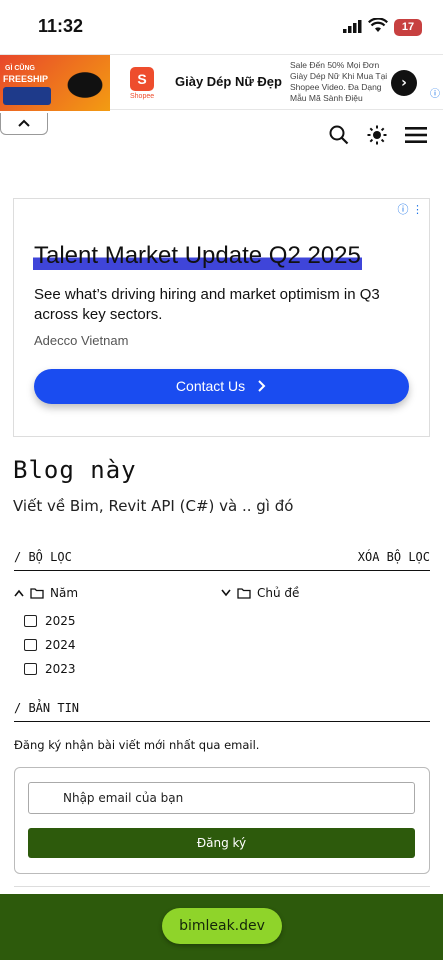 The height and width of the screenshot is (960, 443). What do you see at coordinates (378, 25) in the screenshot?
I see `wifi-icon` at bounding box center [378, 25].